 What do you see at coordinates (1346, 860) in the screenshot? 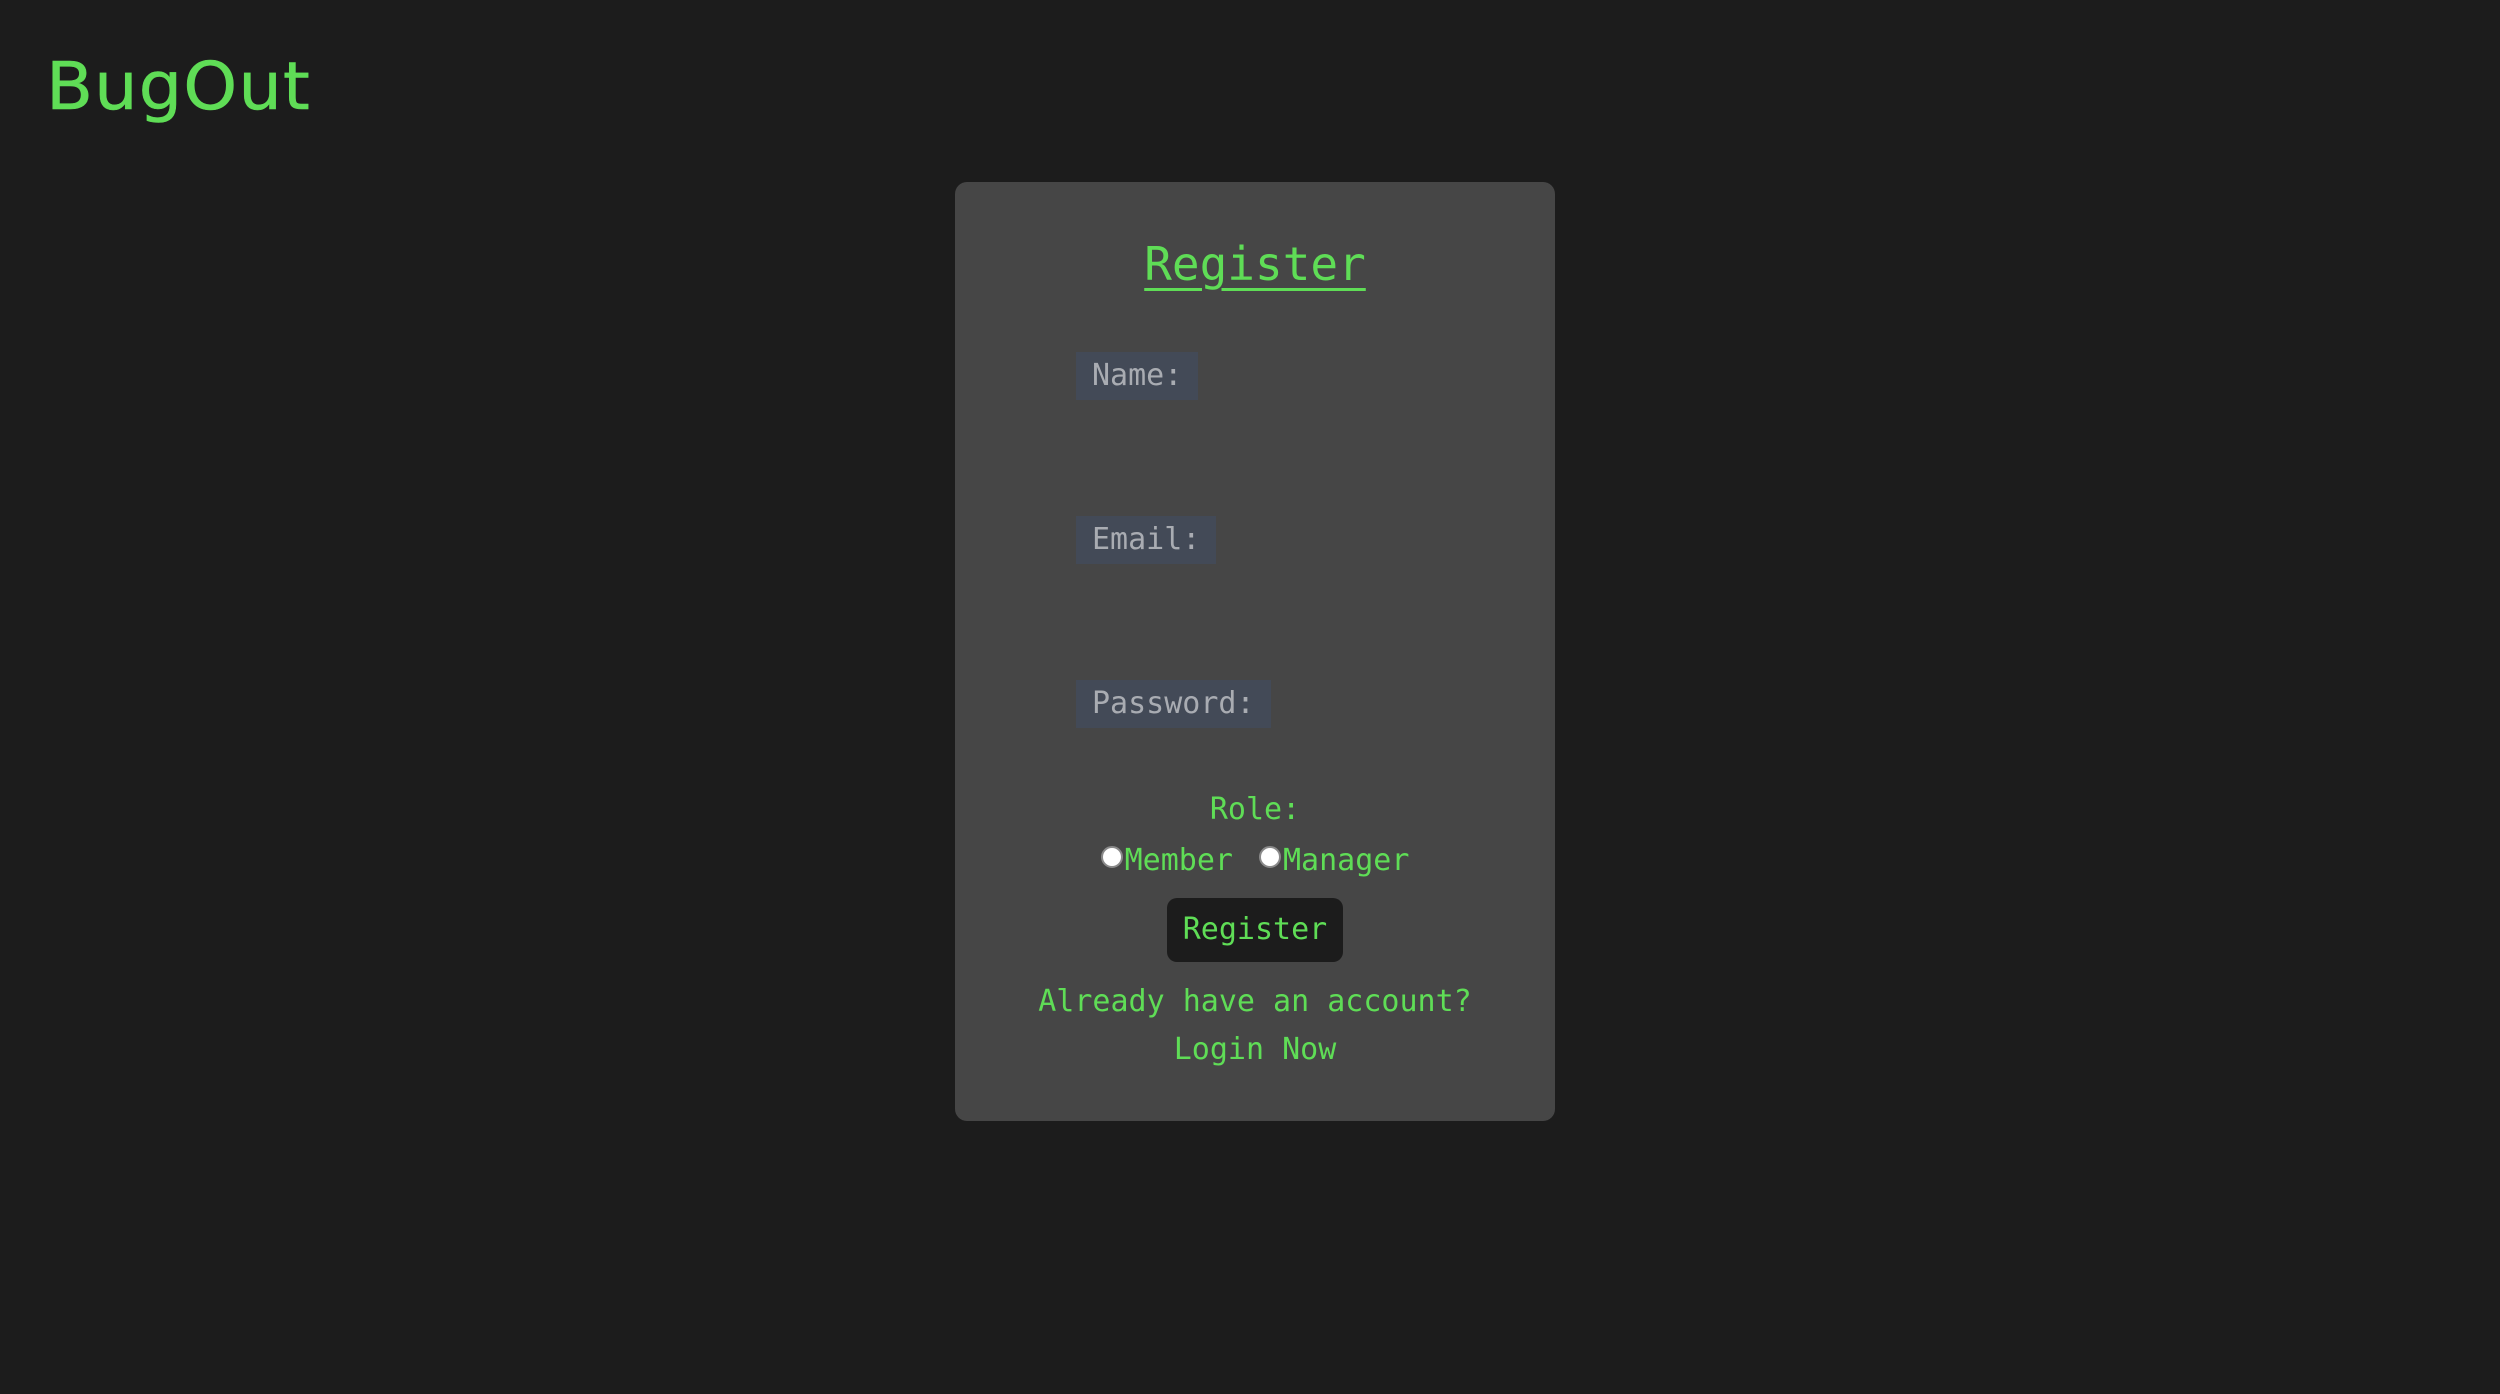
I see `manager-radio-label: Manager` at bounding box center [1346, 860].